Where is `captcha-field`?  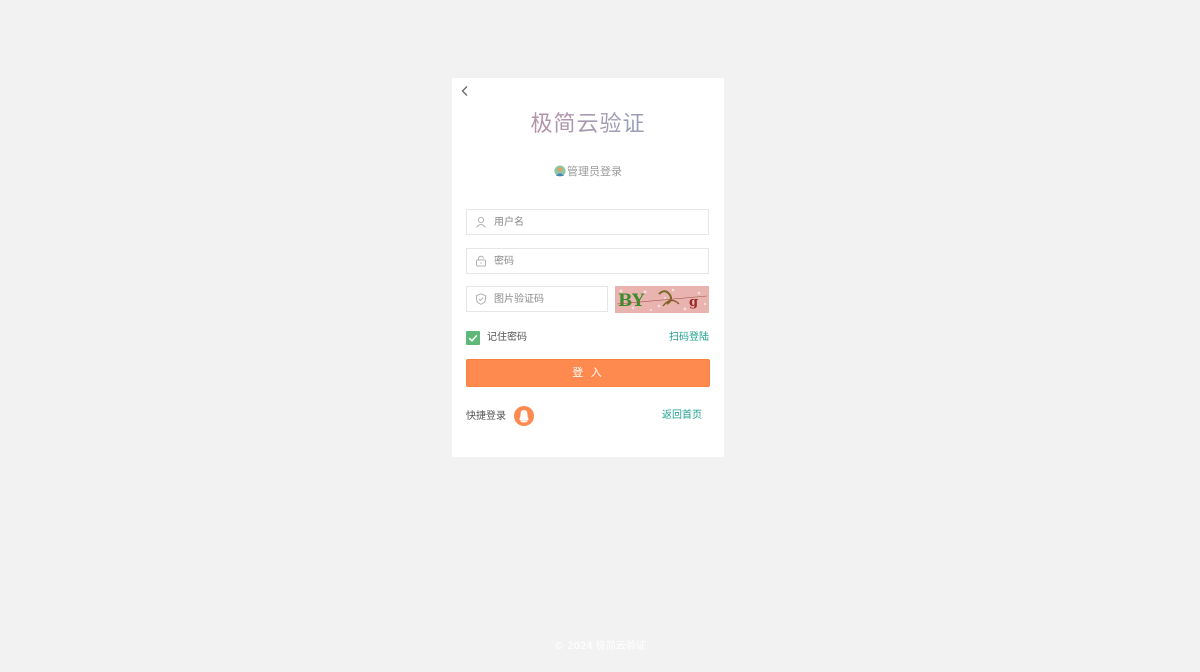
captcha-field is located at coordinates (537, 299).